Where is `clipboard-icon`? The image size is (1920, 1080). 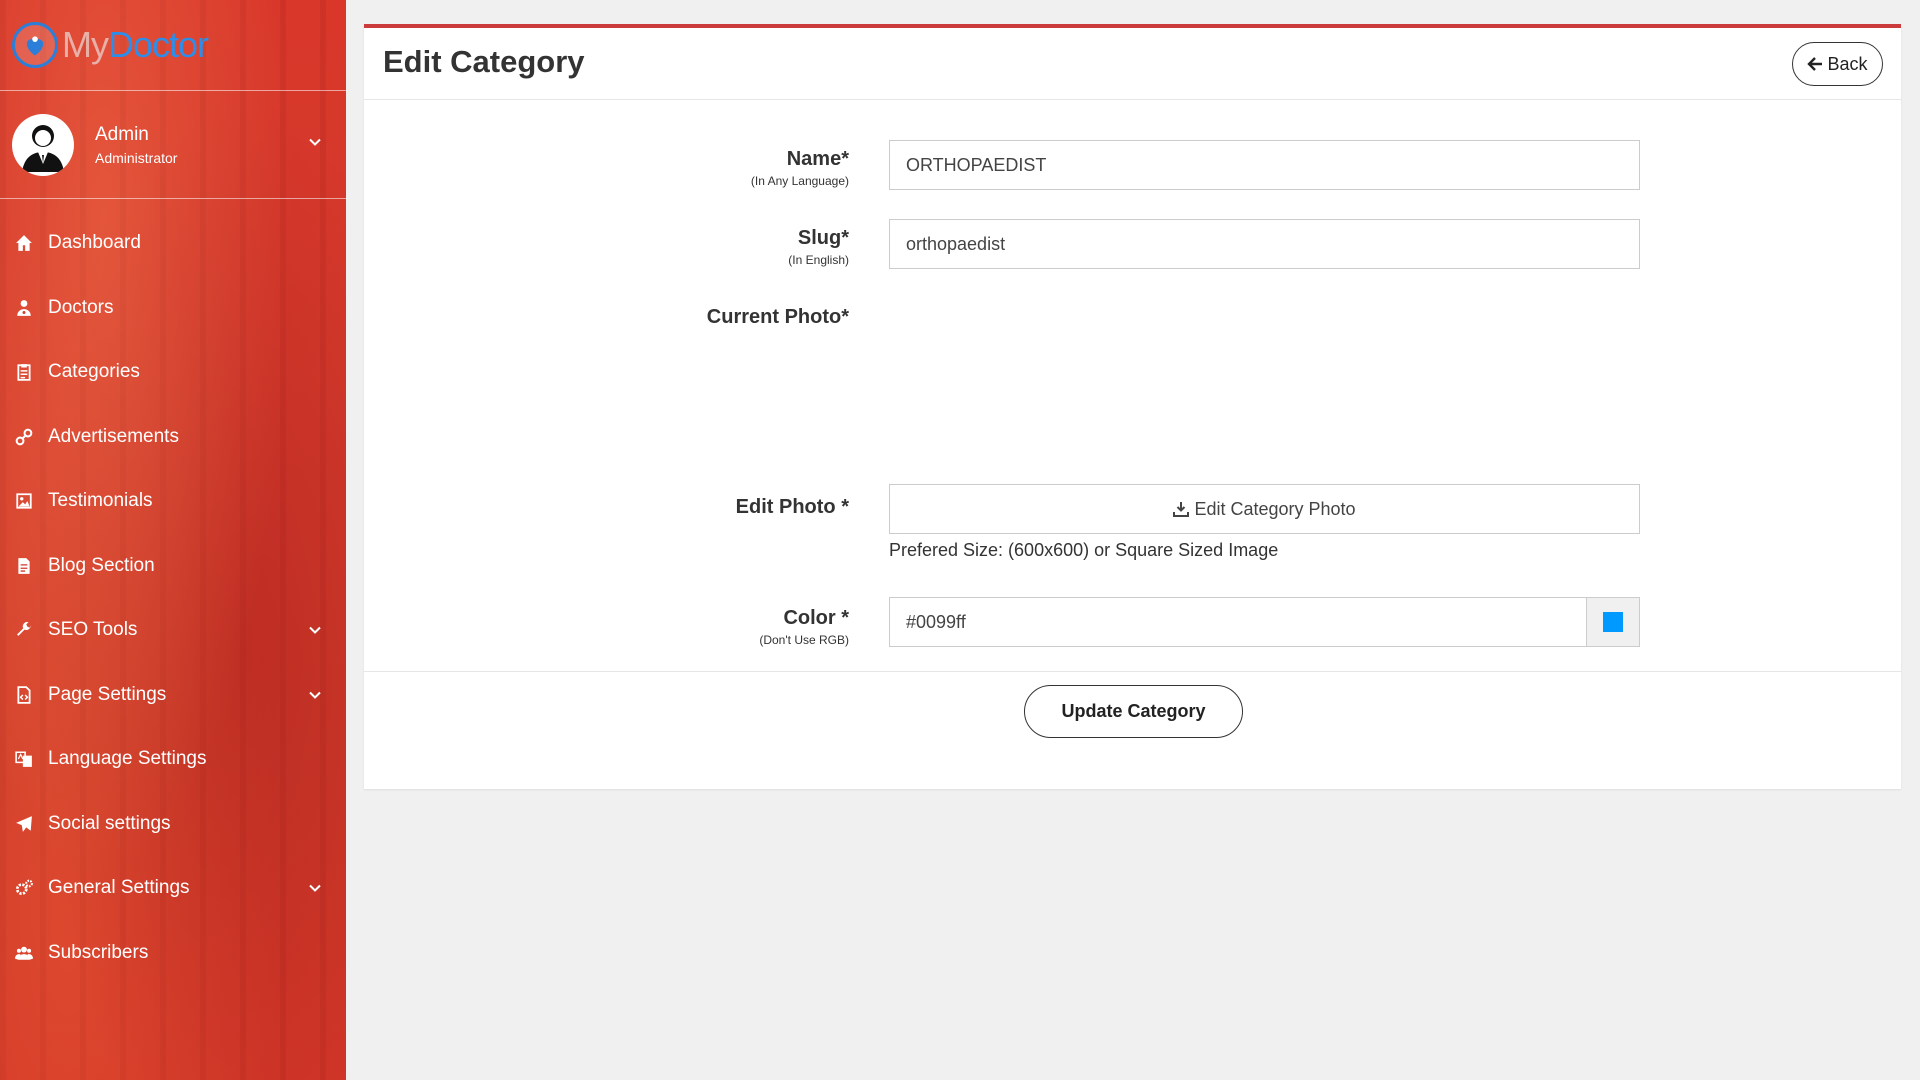 clipboard-icon is located at coordinates (24, 372).